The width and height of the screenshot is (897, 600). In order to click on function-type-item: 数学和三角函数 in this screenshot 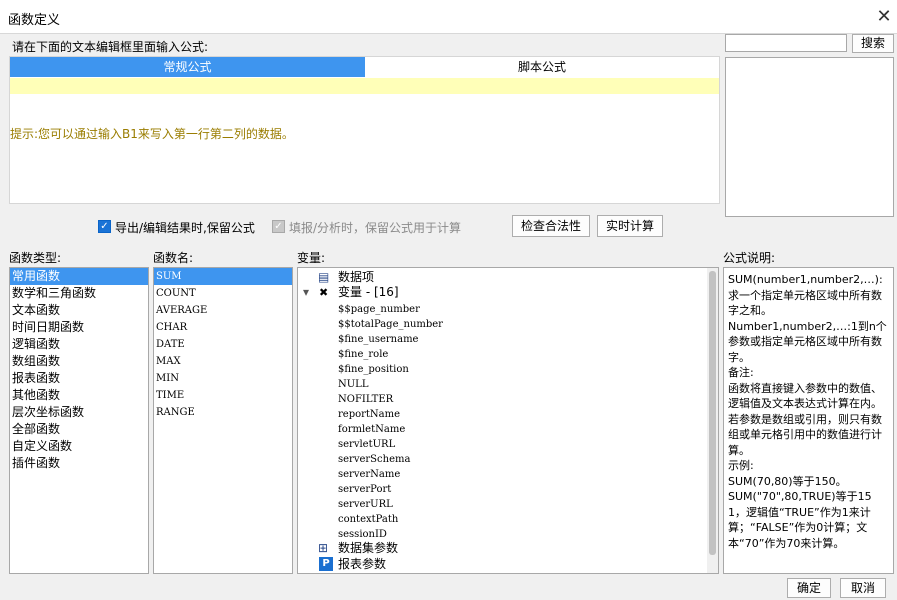, I will do `click(79, 293)`.